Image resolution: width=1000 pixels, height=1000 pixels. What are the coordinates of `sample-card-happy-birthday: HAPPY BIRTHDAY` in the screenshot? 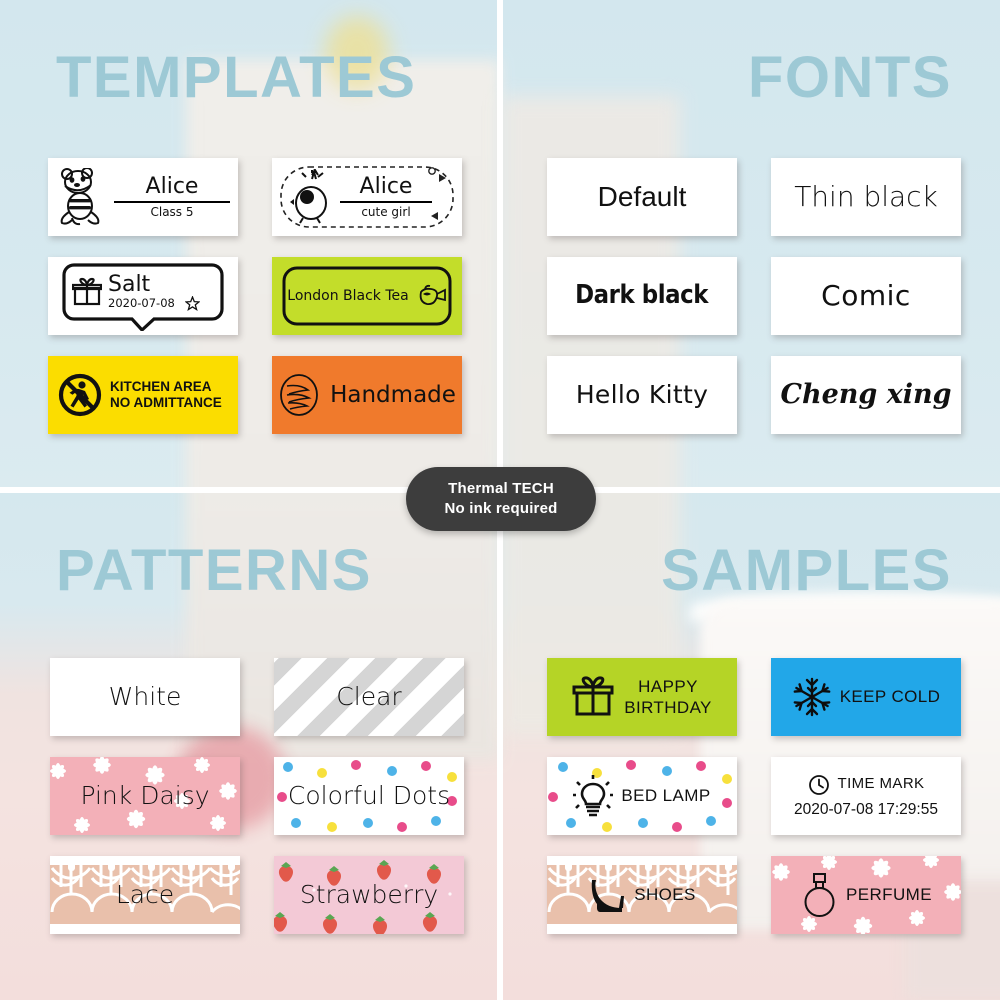 It's located at (642, 697).